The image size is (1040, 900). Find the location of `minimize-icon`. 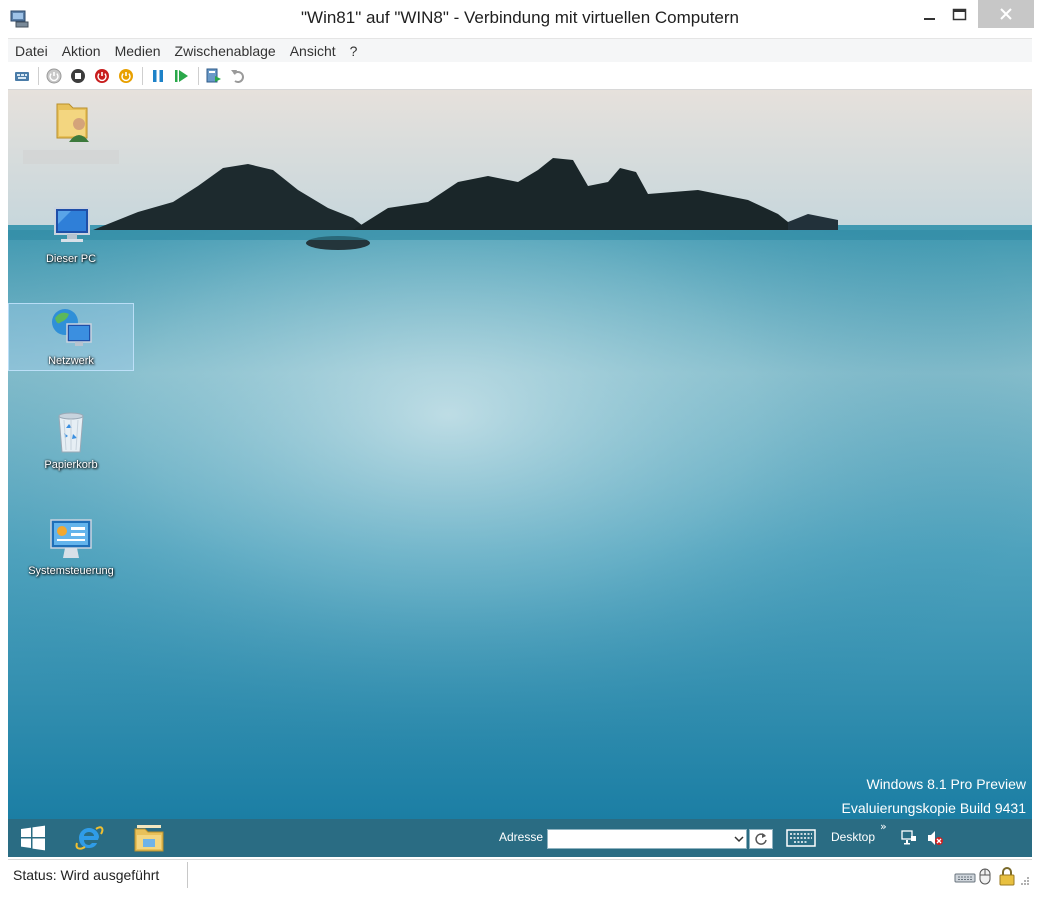

minimize-icon is located at coordinates (929, 19).